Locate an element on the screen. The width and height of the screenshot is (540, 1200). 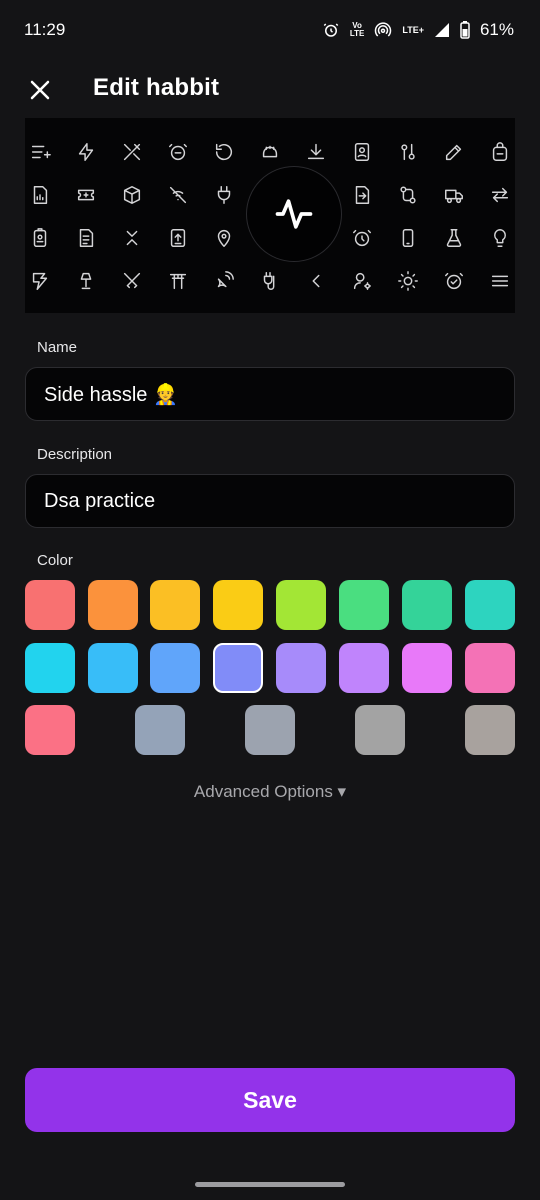
id-badge-icon is located at coordinates (42, 238).